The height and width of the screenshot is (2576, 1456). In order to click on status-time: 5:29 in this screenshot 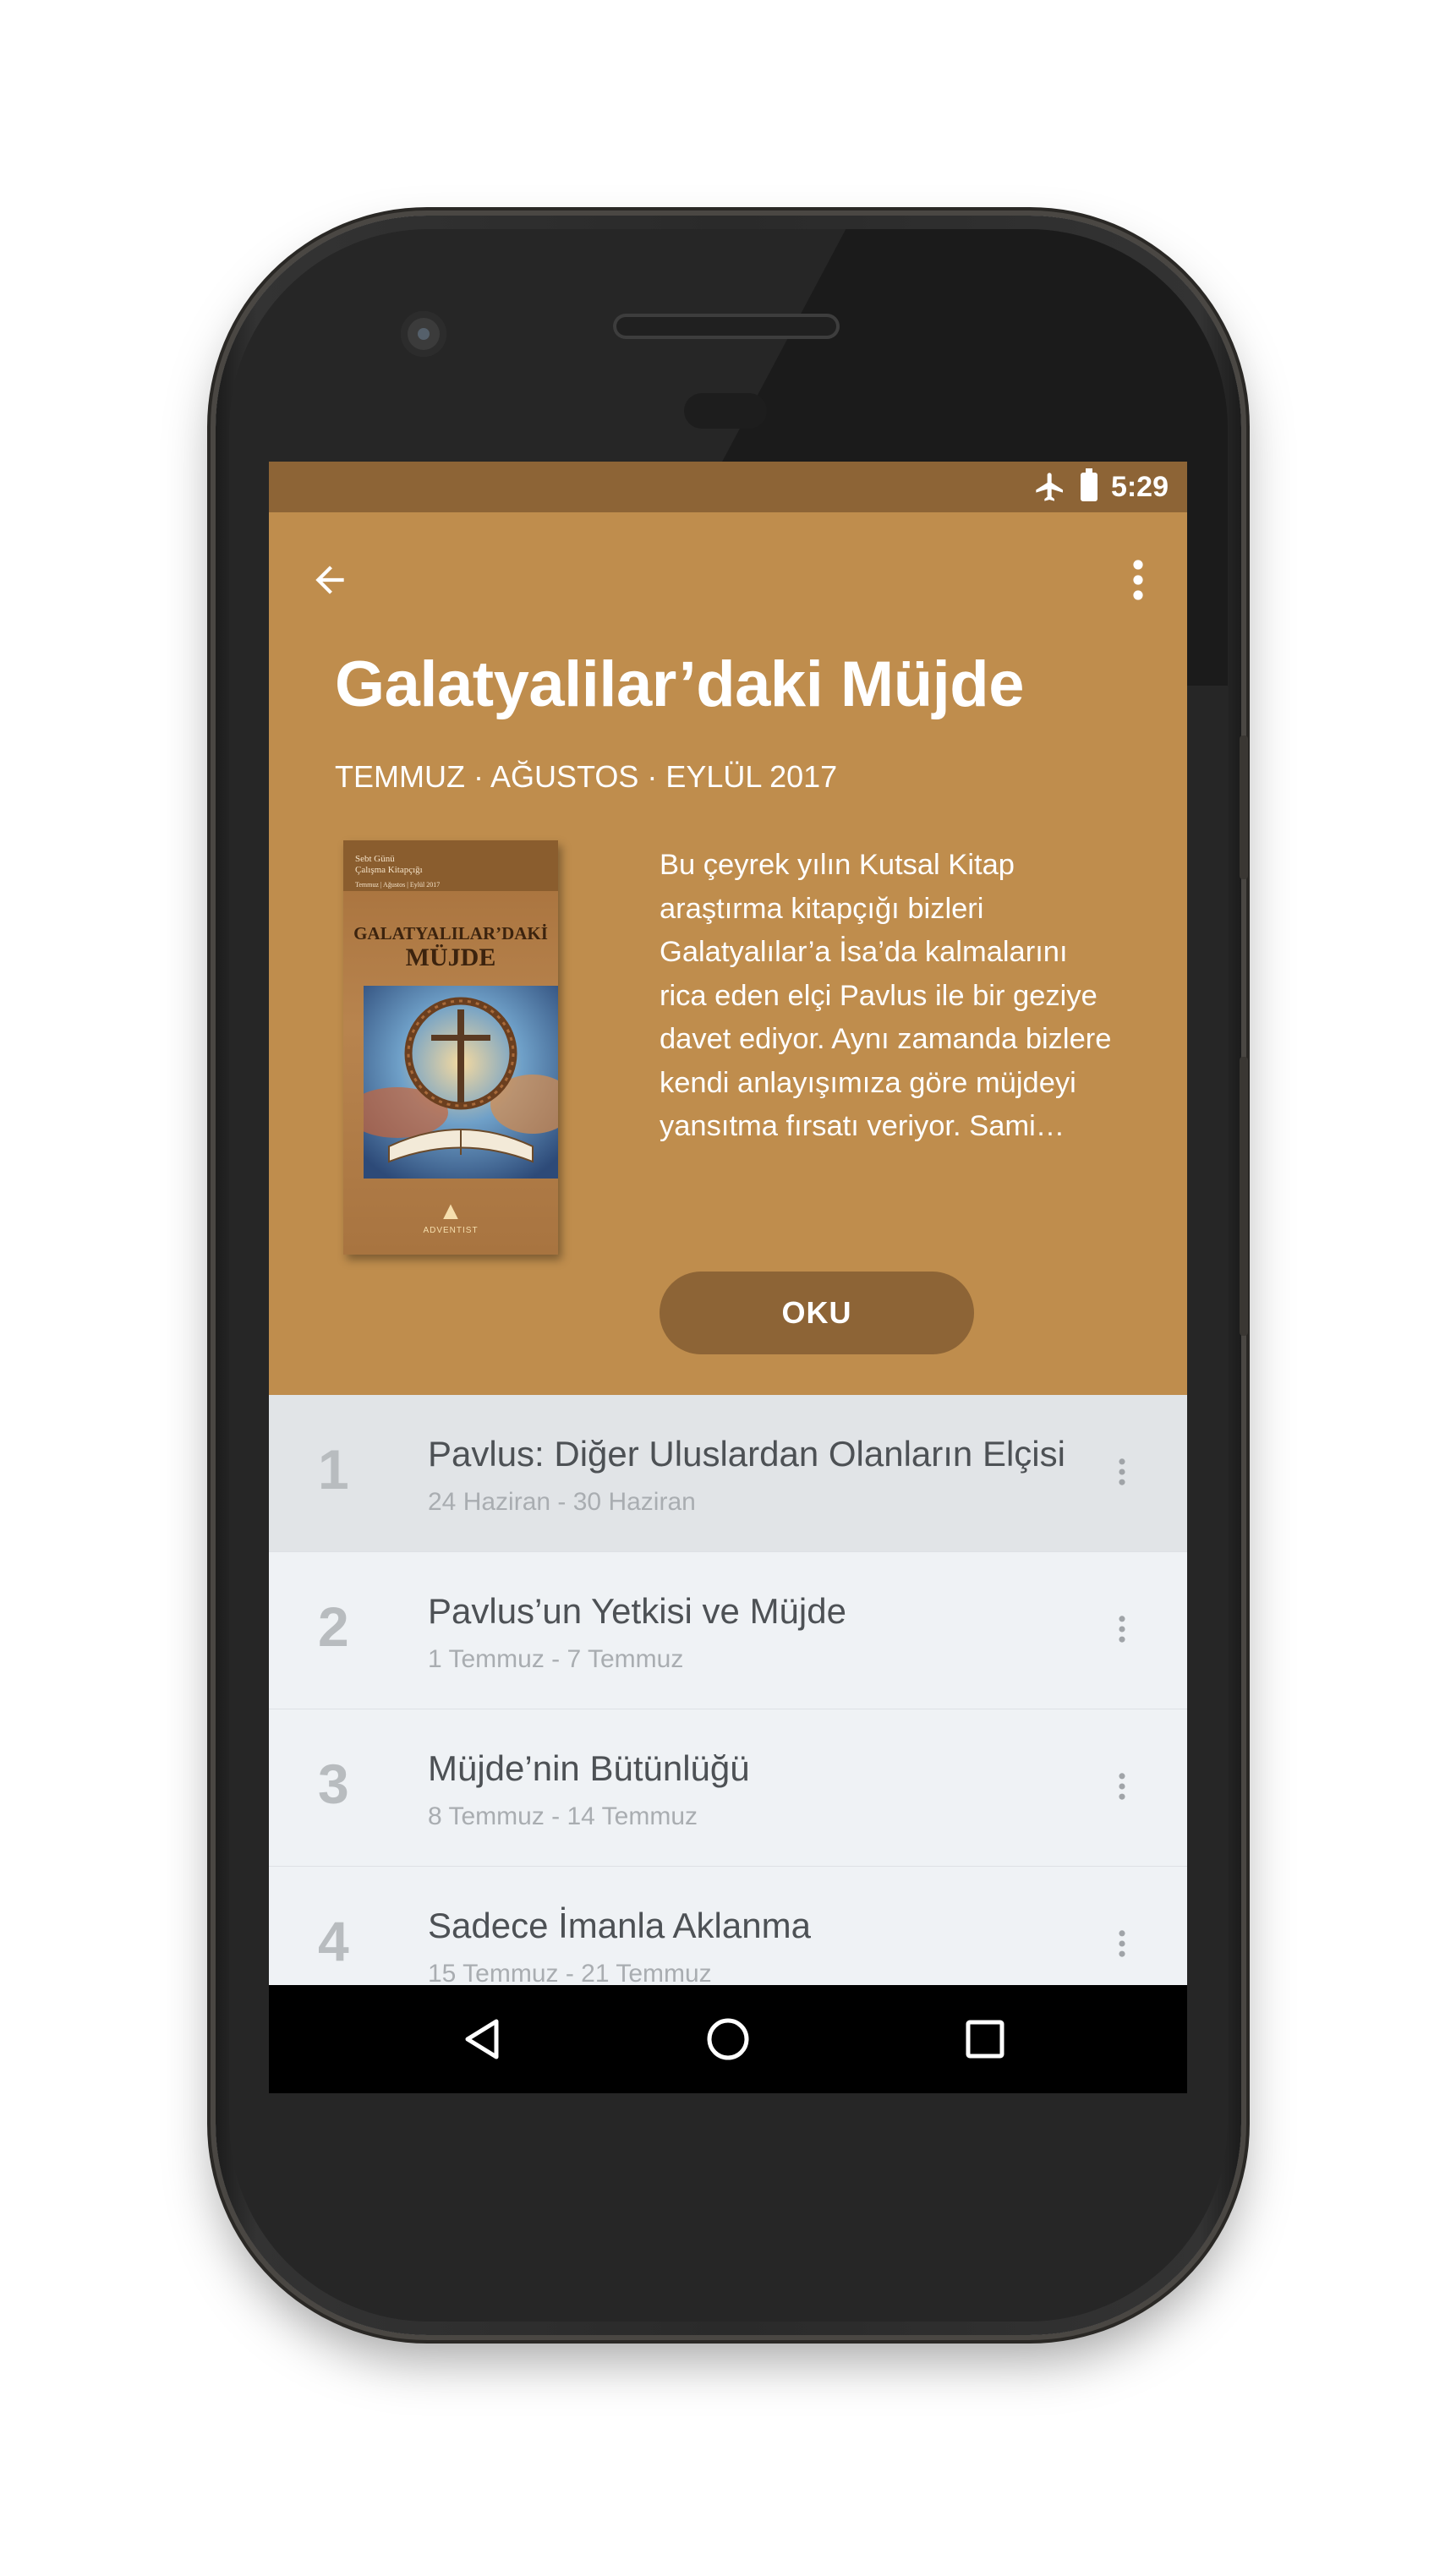, I will do `click(1139, 487)`.